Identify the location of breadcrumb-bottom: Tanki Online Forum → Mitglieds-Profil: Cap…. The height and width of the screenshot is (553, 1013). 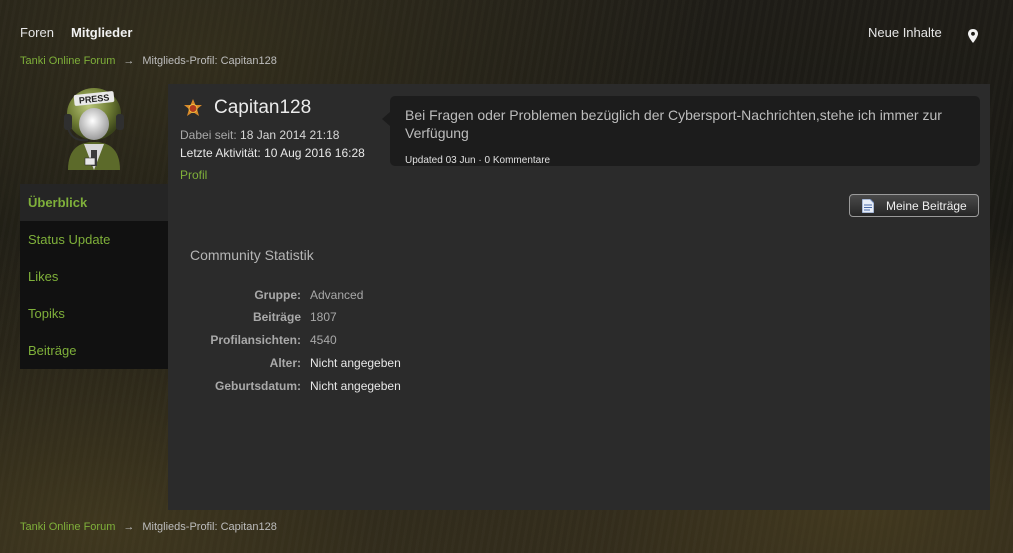
(148, 527).